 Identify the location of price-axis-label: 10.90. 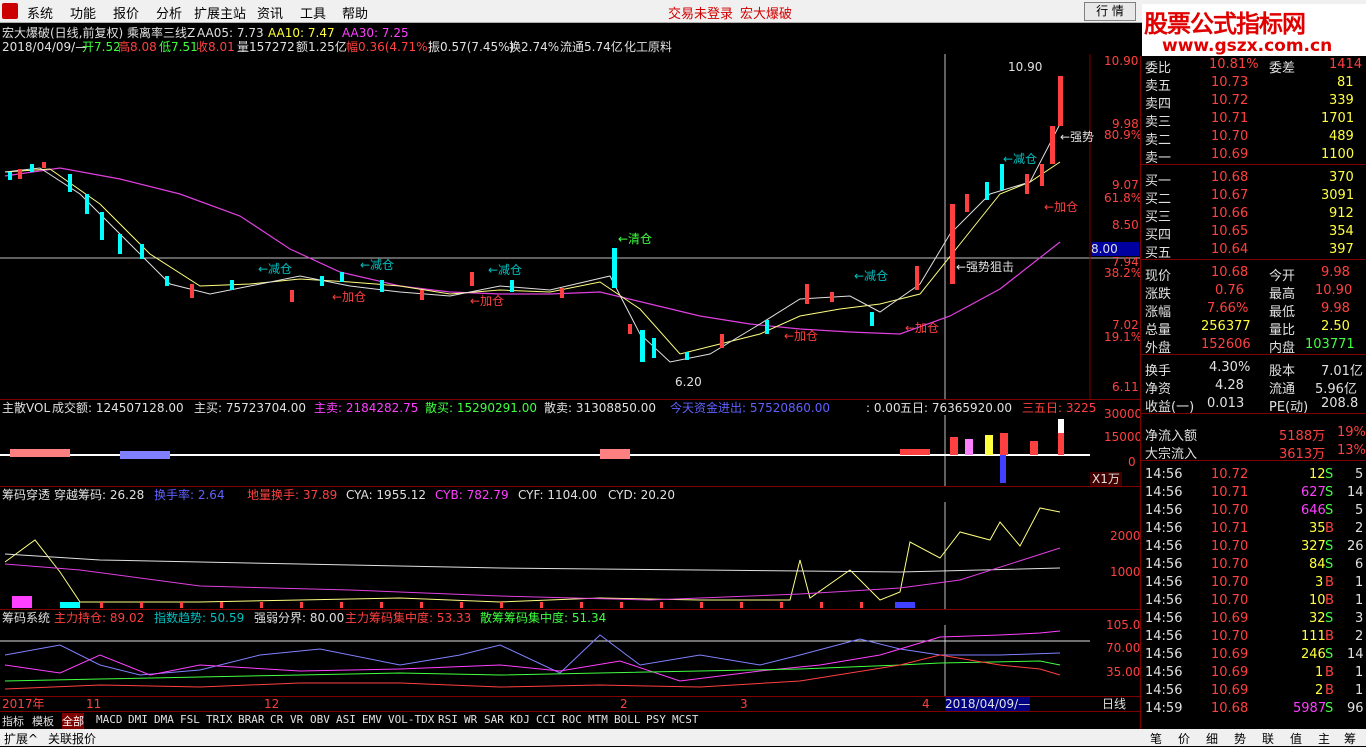
(1121, 61).